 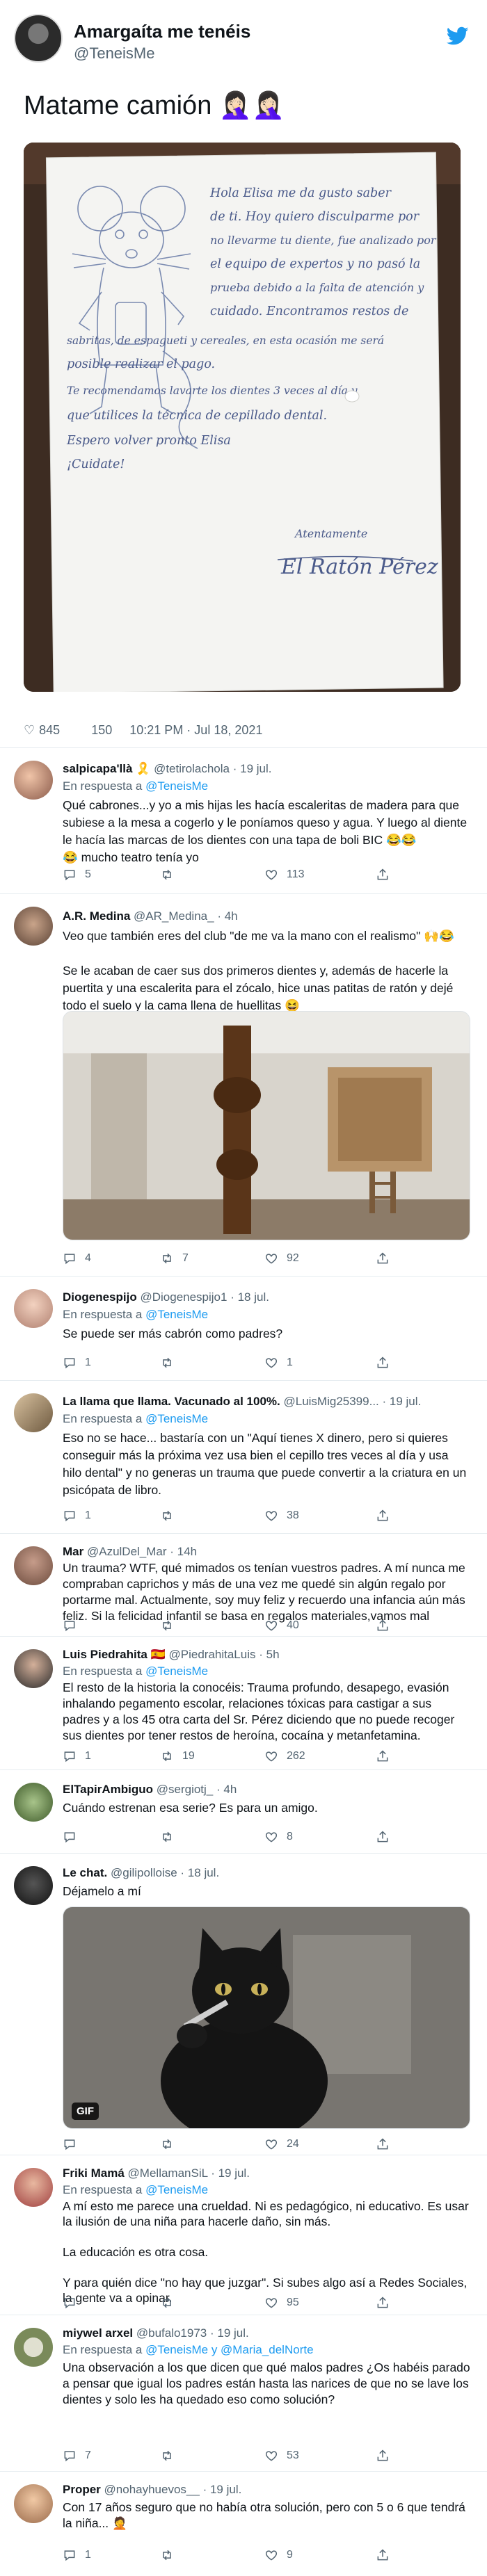 What do you see at coordinates (82, 2489) in the screenshot?
I see `author-name: Proper` at bounding box center [82, 2489].